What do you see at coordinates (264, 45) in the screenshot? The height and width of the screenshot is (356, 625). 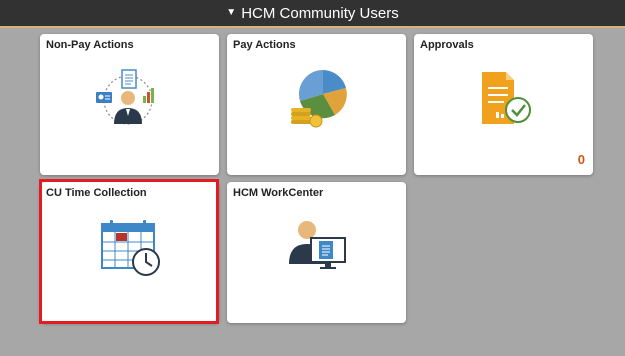 I see `tile-title: Pay Actions` at bounding box center [264, 45].